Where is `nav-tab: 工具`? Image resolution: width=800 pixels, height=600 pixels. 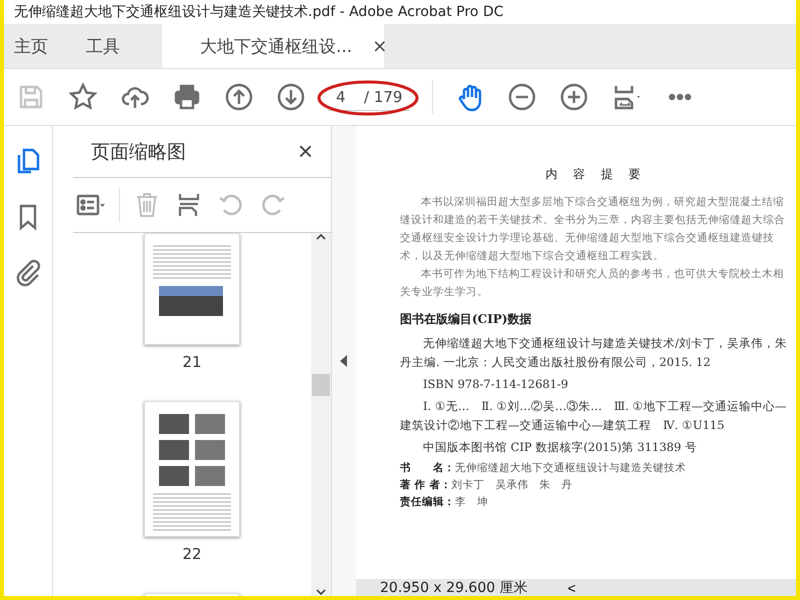 nav-tab: 工具 is located at coordinates (103, 46).